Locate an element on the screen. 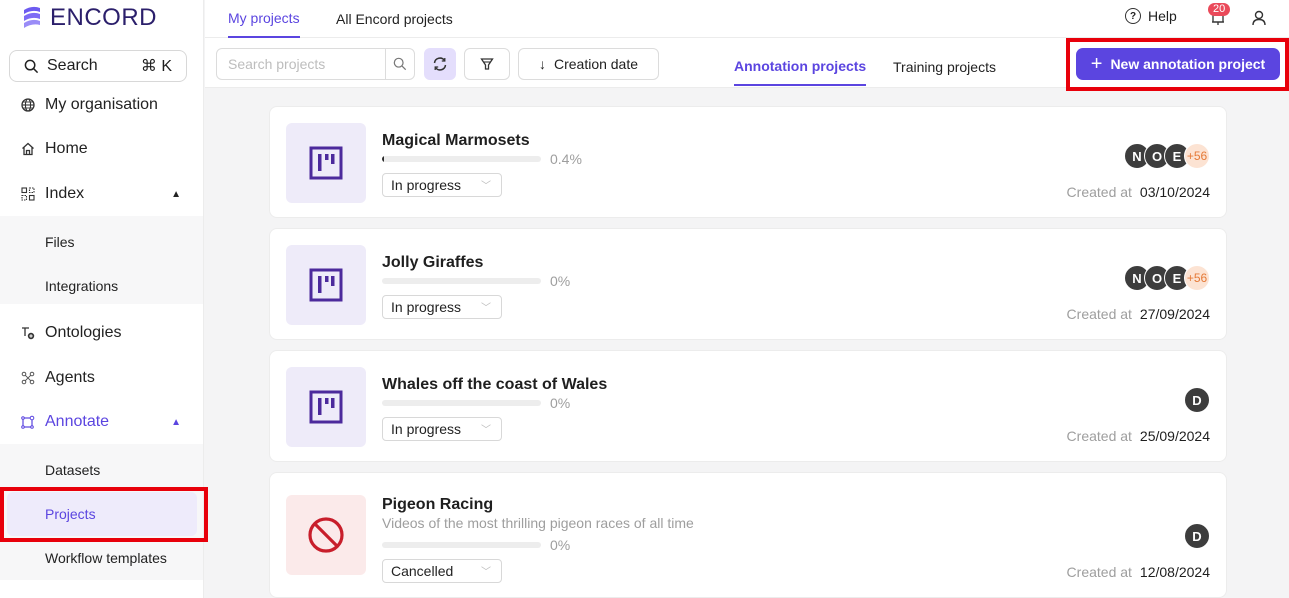 The image size is (1289, 598). kanban-icon is located at coordinates (326, 285).